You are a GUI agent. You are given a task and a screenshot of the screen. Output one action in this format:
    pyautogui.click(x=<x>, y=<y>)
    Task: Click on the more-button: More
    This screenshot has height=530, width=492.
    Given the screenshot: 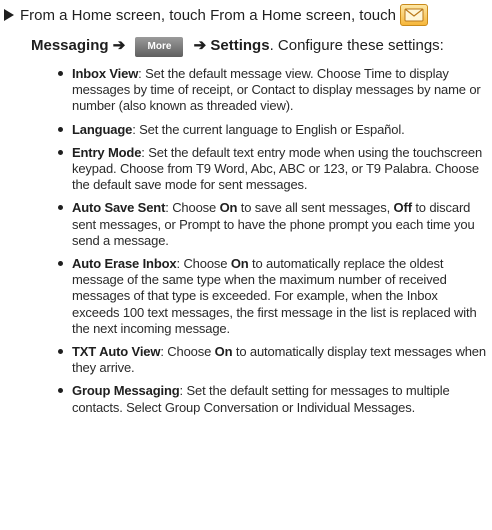 What is the action you would take?
    pyautogui.click(x=159, y=47)
    